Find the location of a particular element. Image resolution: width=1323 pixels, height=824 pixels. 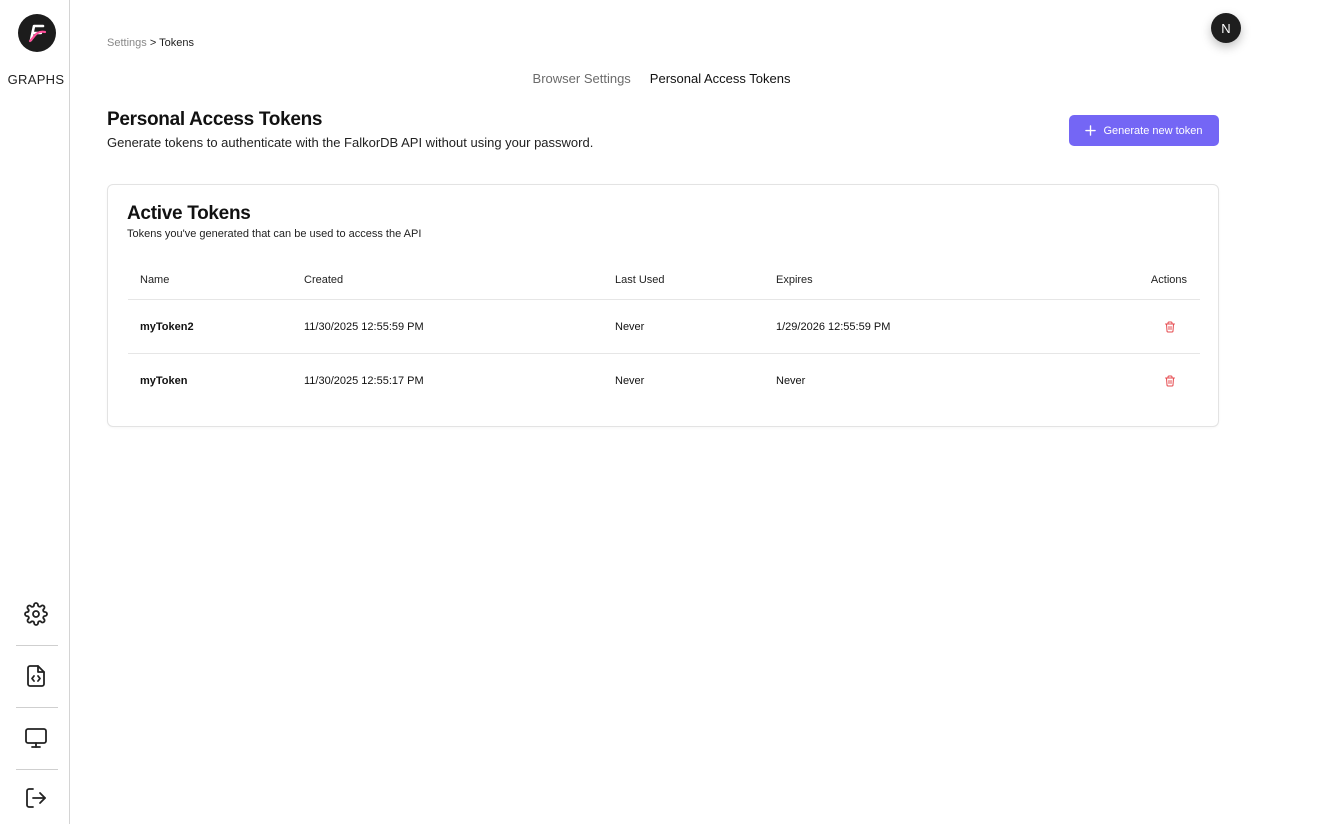

column-header-expires: Expires is located at coordinates (794, 280).